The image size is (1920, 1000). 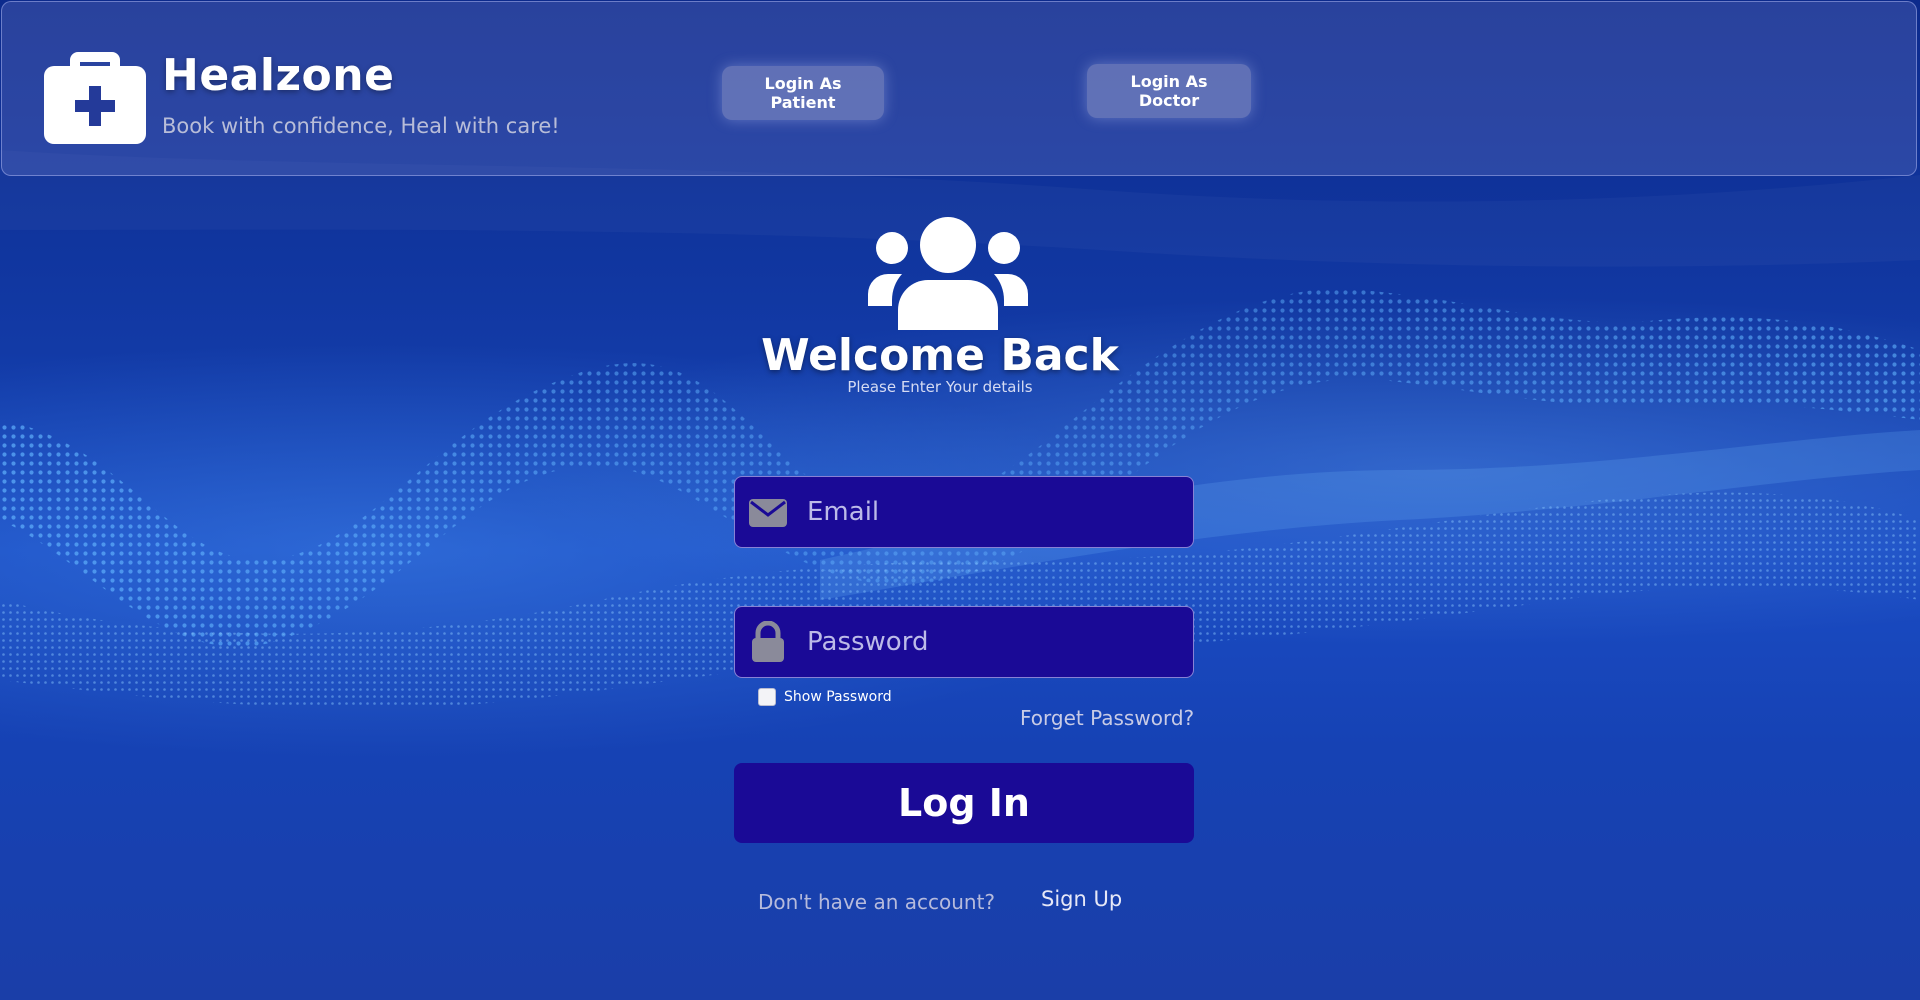 I want to click on password-field, so click(x=964, y=642).